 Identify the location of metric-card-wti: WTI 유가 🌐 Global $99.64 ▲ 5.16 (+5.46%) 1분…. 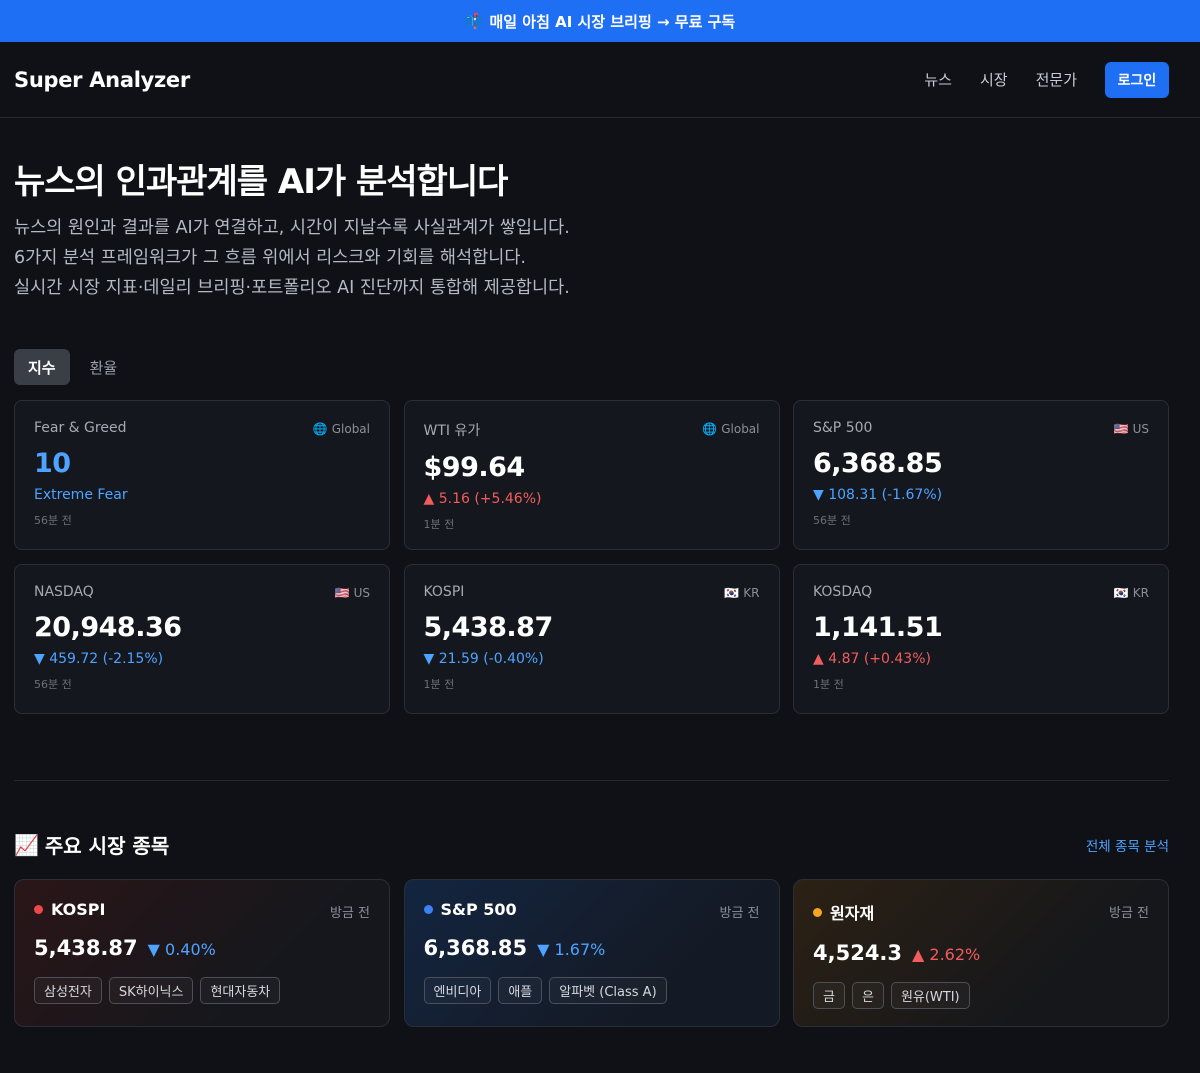
(591, 475).